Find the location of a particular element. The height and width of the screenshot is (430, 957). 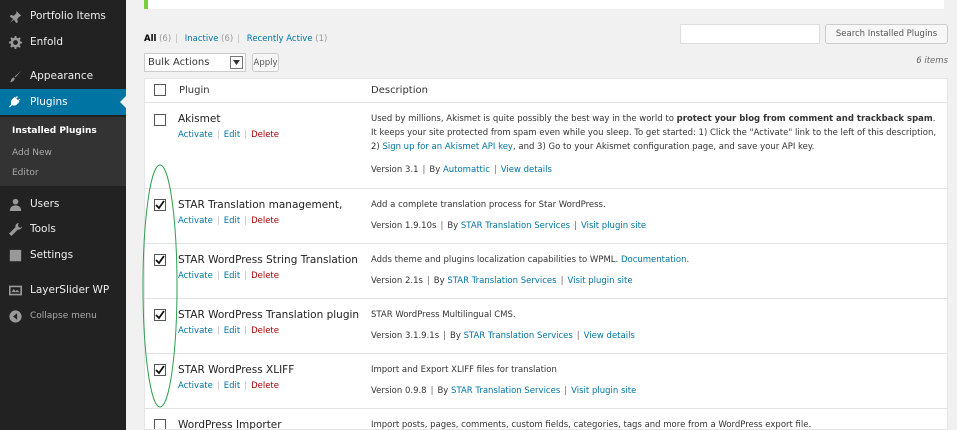

menu-enfold: Enfold is located at coordinates (63, 42).